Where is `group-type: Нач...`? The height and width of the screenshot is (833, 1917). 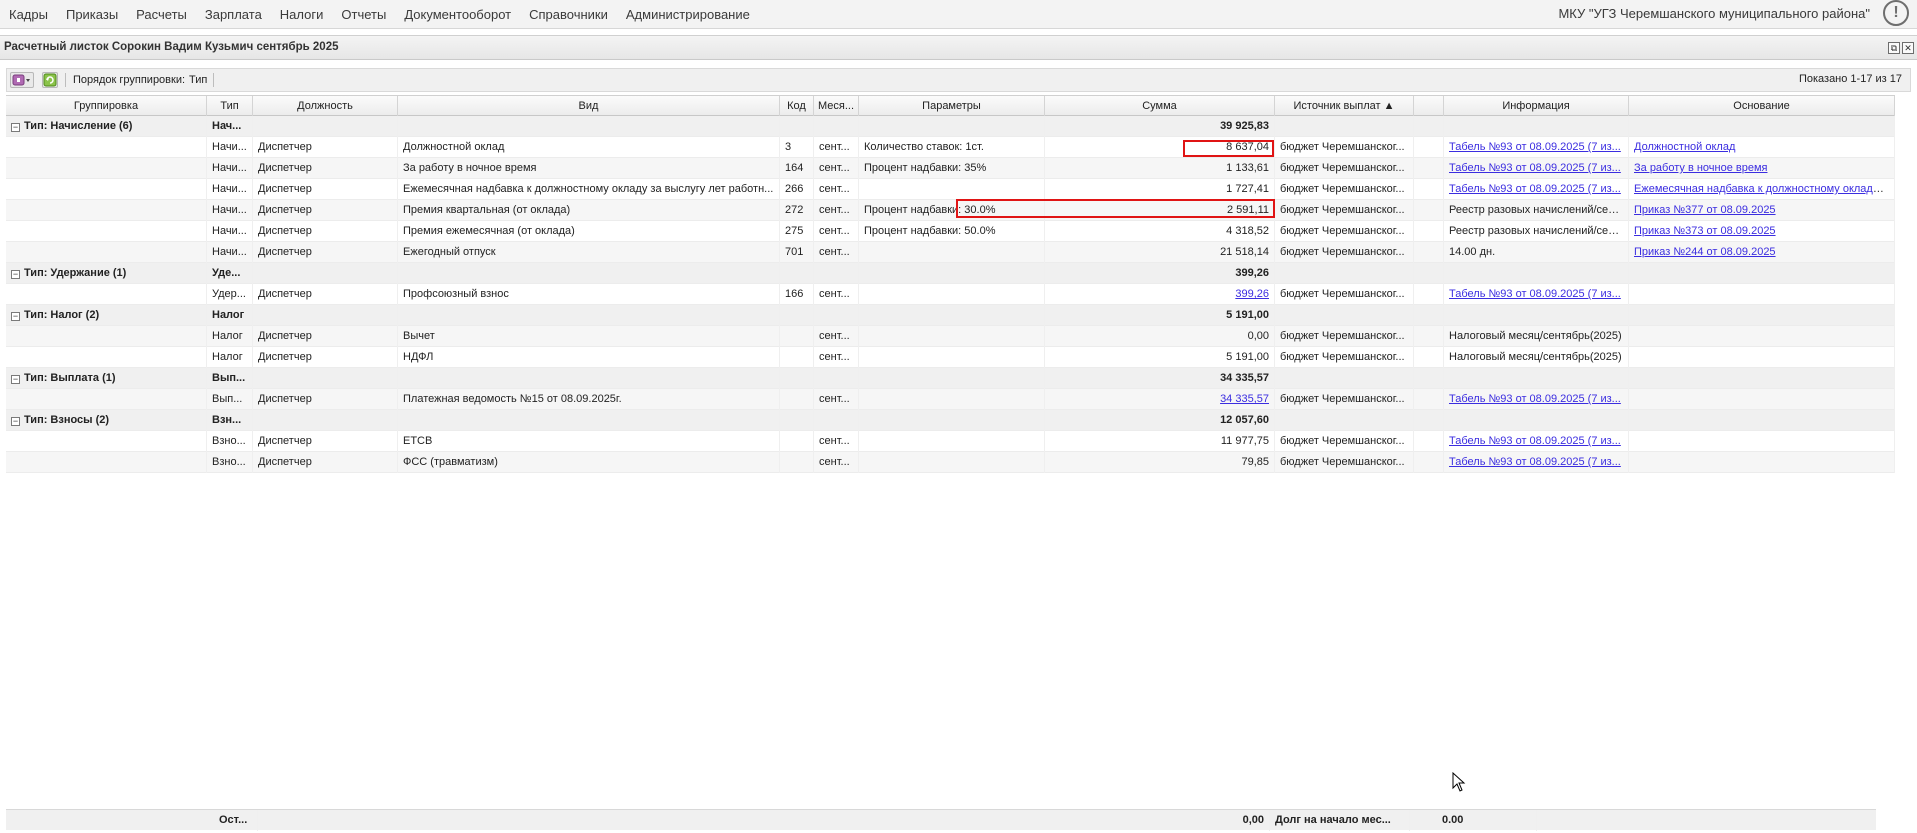 group-type: Нач... is located at coordinates (230, 126).